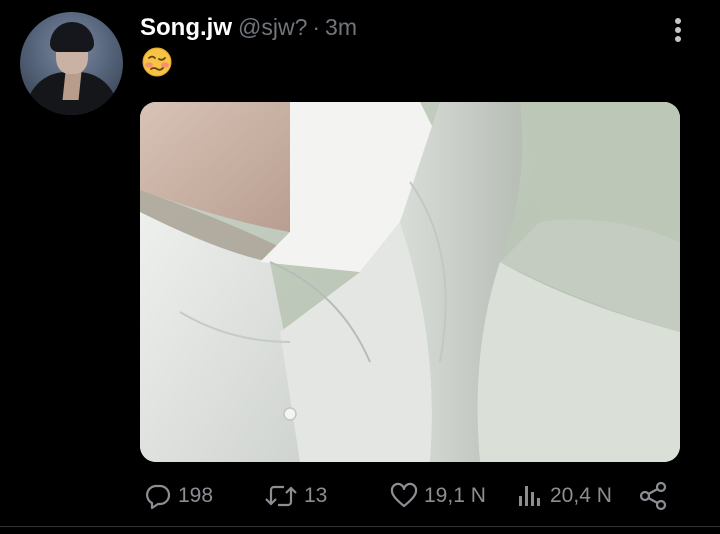 This screenshot has height=534, width=720. Describe the element at coordinates (272, 27) in the screenshot. I see `author-handle: @sjw?` at that location.